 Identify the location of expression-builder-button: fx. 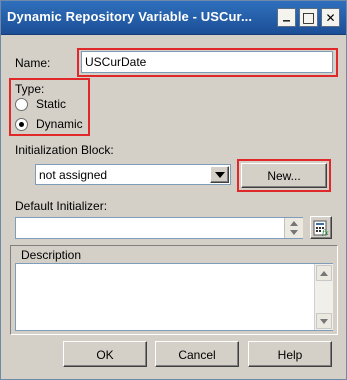
(321, 227).